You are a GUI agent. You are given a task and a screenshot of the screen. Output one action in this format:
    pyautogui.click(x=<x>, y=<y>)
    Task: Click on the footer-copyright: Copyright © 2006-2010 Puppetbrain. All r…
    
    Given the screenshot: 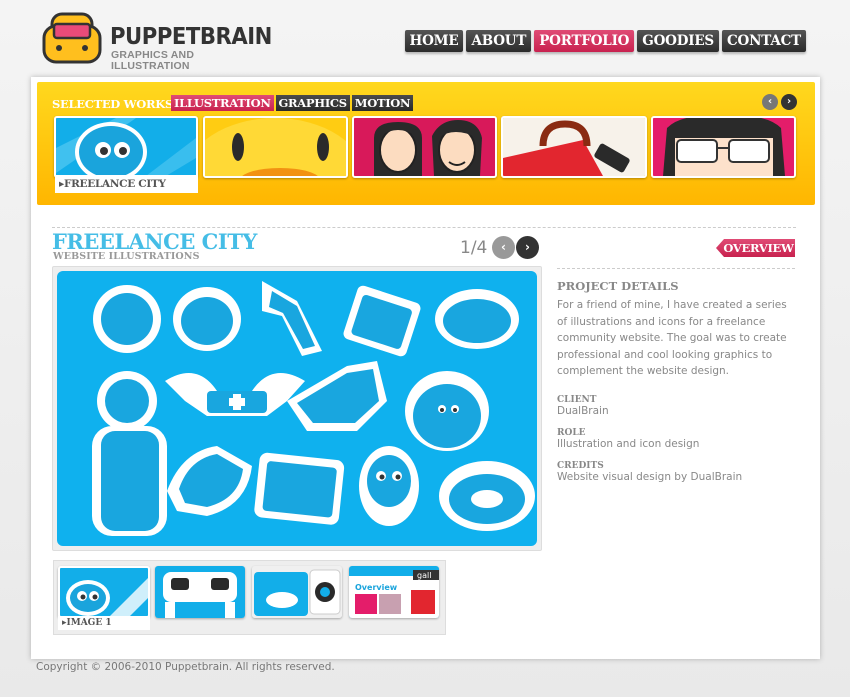 What is the action you would take?
    pyautogui.click(x=185, y=667)
    